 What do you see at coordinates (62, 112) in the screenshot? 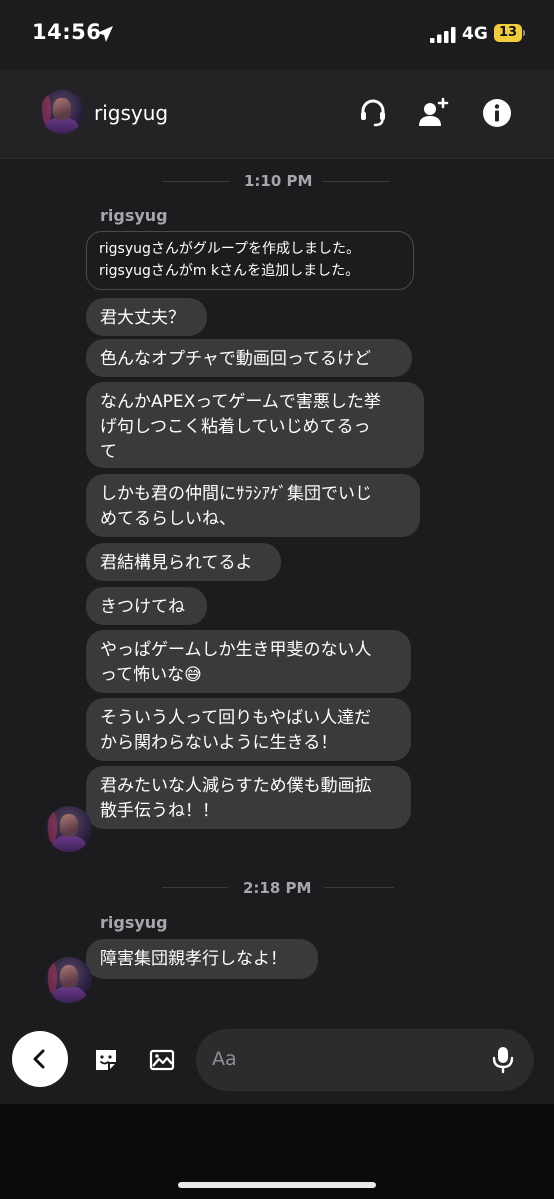
I see `header-avatar` at bounding box center [62, 112].